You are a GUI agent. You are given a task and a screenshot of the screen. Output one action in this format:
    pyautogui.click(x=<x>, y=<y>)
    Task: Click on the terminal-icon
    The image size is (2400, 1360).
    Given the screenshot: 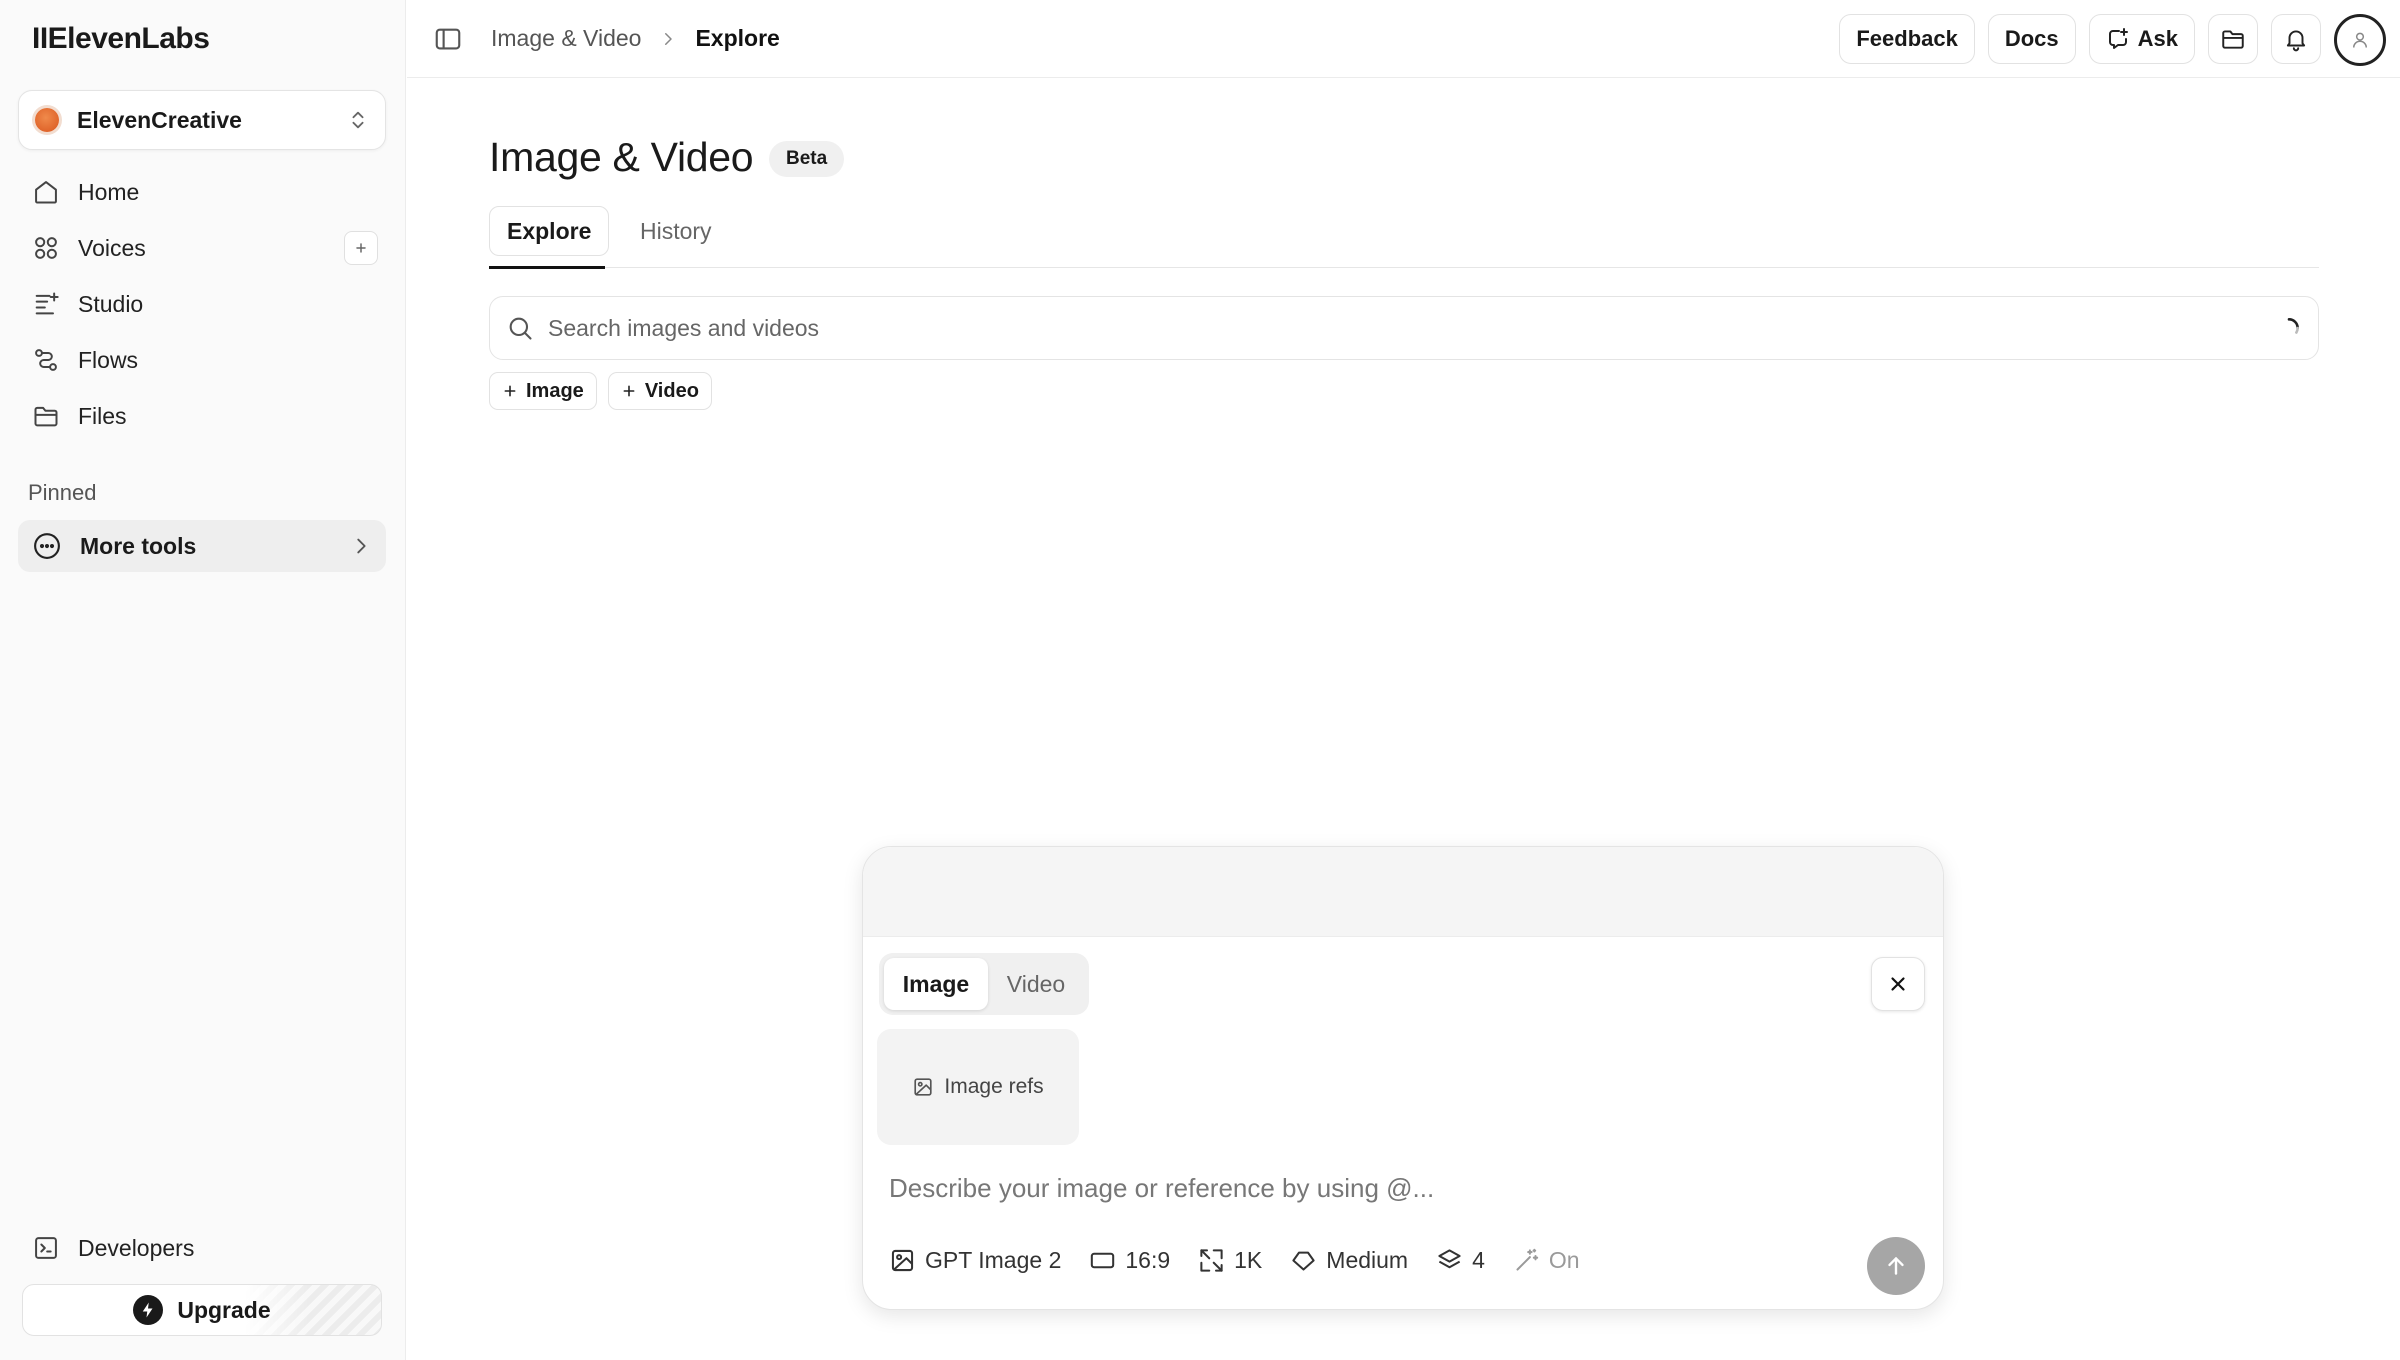 What is the action you would take?
    pyautogui.click(x=46, y=1248)
    